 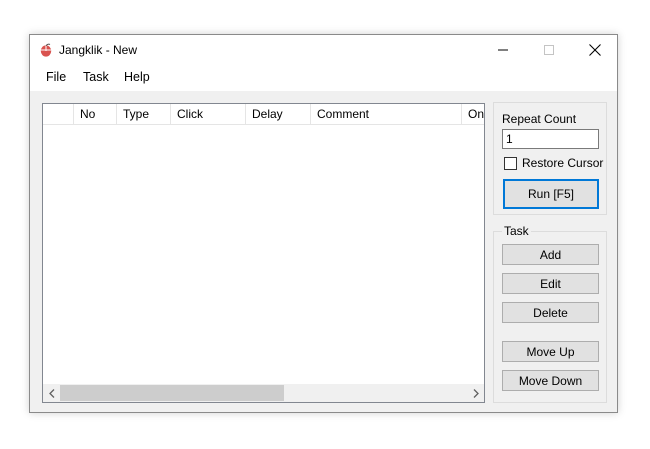 What do you see at coordinates (473, 114) in the screenshot?
I see `column-header-on: On` at bounding box center [473, 114].